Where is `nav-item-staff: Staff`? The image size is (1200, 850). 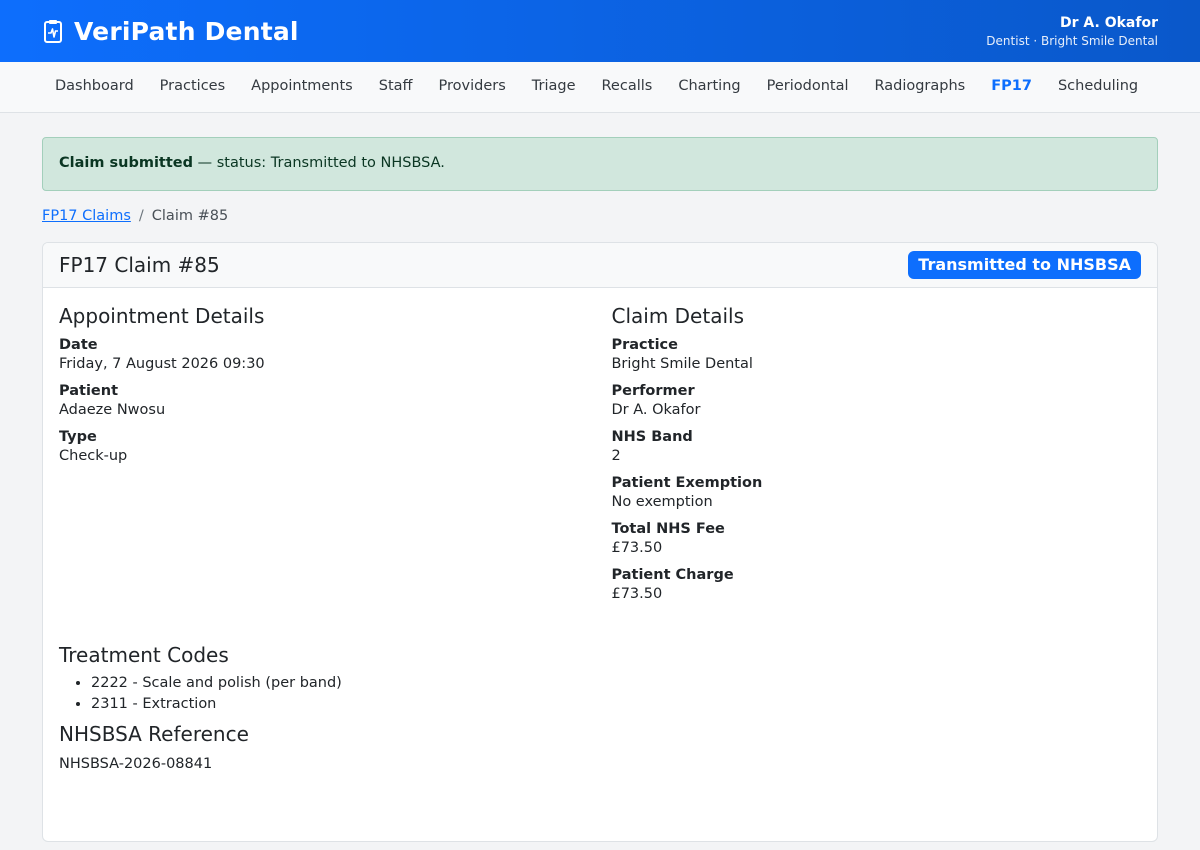 nav-item-staff: Staff is located at coordinates (396, 86).